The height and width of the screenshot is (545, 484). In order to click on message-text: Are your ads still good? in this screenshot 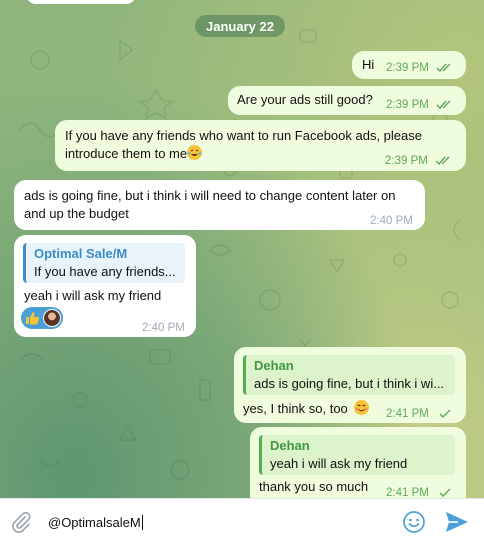, I will do `click(305, 99)`.